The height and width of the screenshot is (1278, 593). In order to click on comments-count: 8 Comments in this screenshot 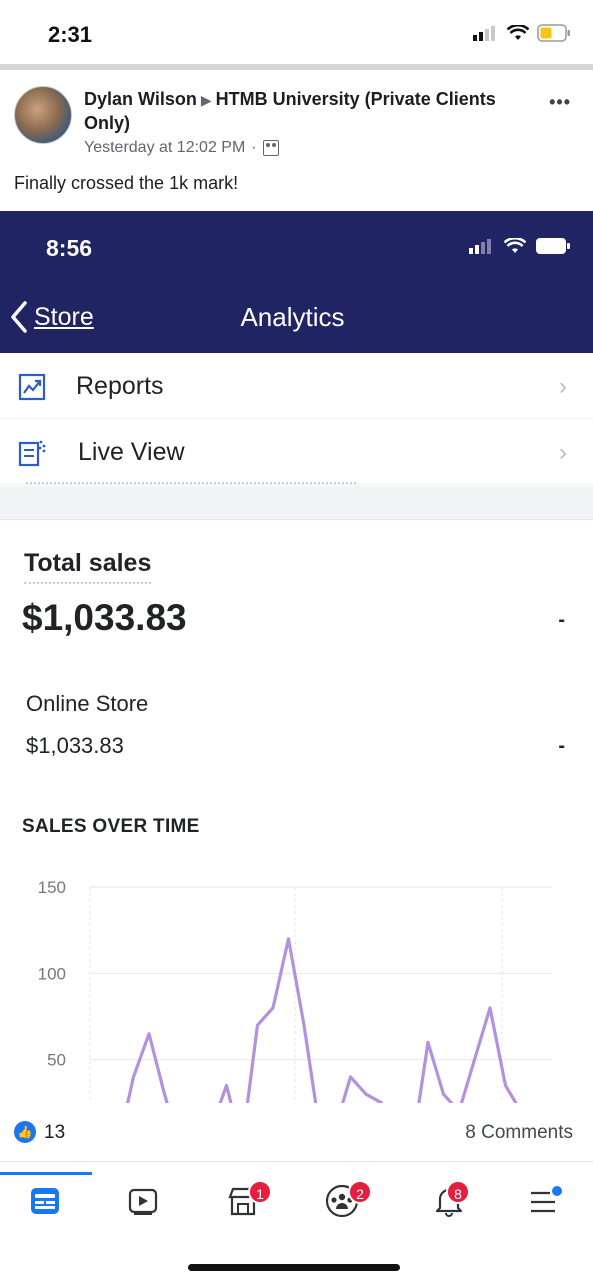, I will do `click(519, 1133)`.